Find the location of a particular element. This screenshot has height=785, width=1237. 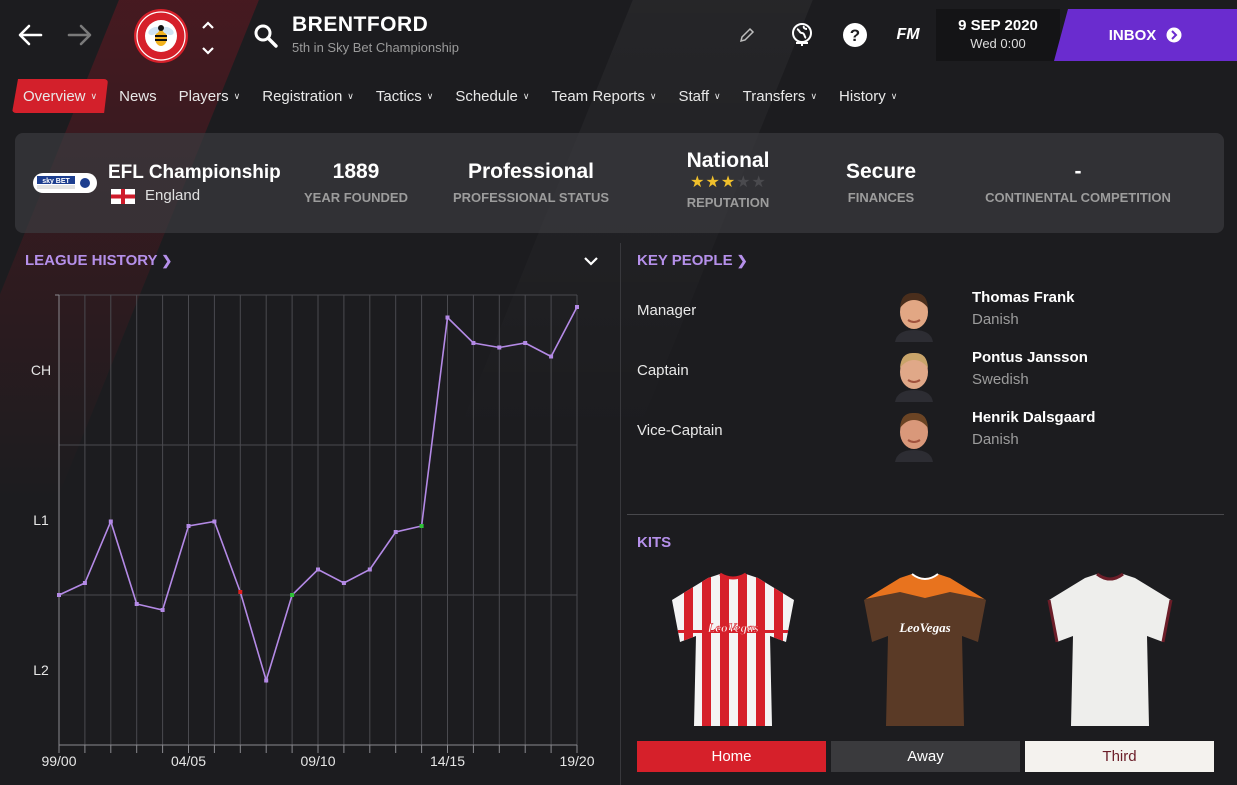

year-founded-value: 1889 is located at coordinates (356, 171).